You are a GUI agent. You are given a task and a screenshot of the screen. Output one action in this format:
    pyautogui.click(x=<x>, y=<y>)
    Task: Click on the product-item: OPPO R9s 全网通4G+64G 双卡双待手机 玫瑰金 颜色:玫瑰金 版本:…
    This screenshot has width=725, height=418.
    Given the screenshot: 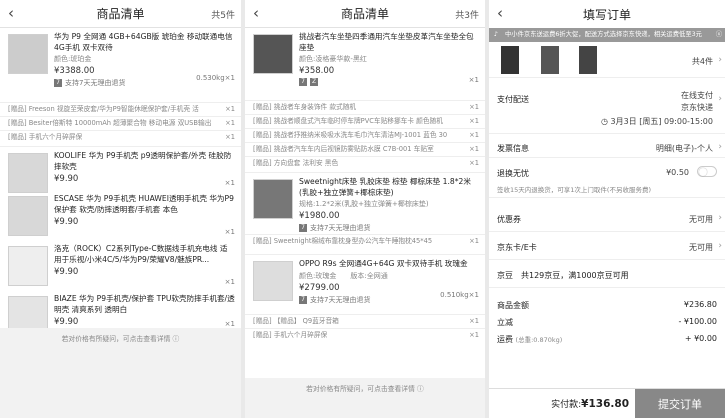 What is the action you would take?
    pyautogui.click(x=365, y=284)
    